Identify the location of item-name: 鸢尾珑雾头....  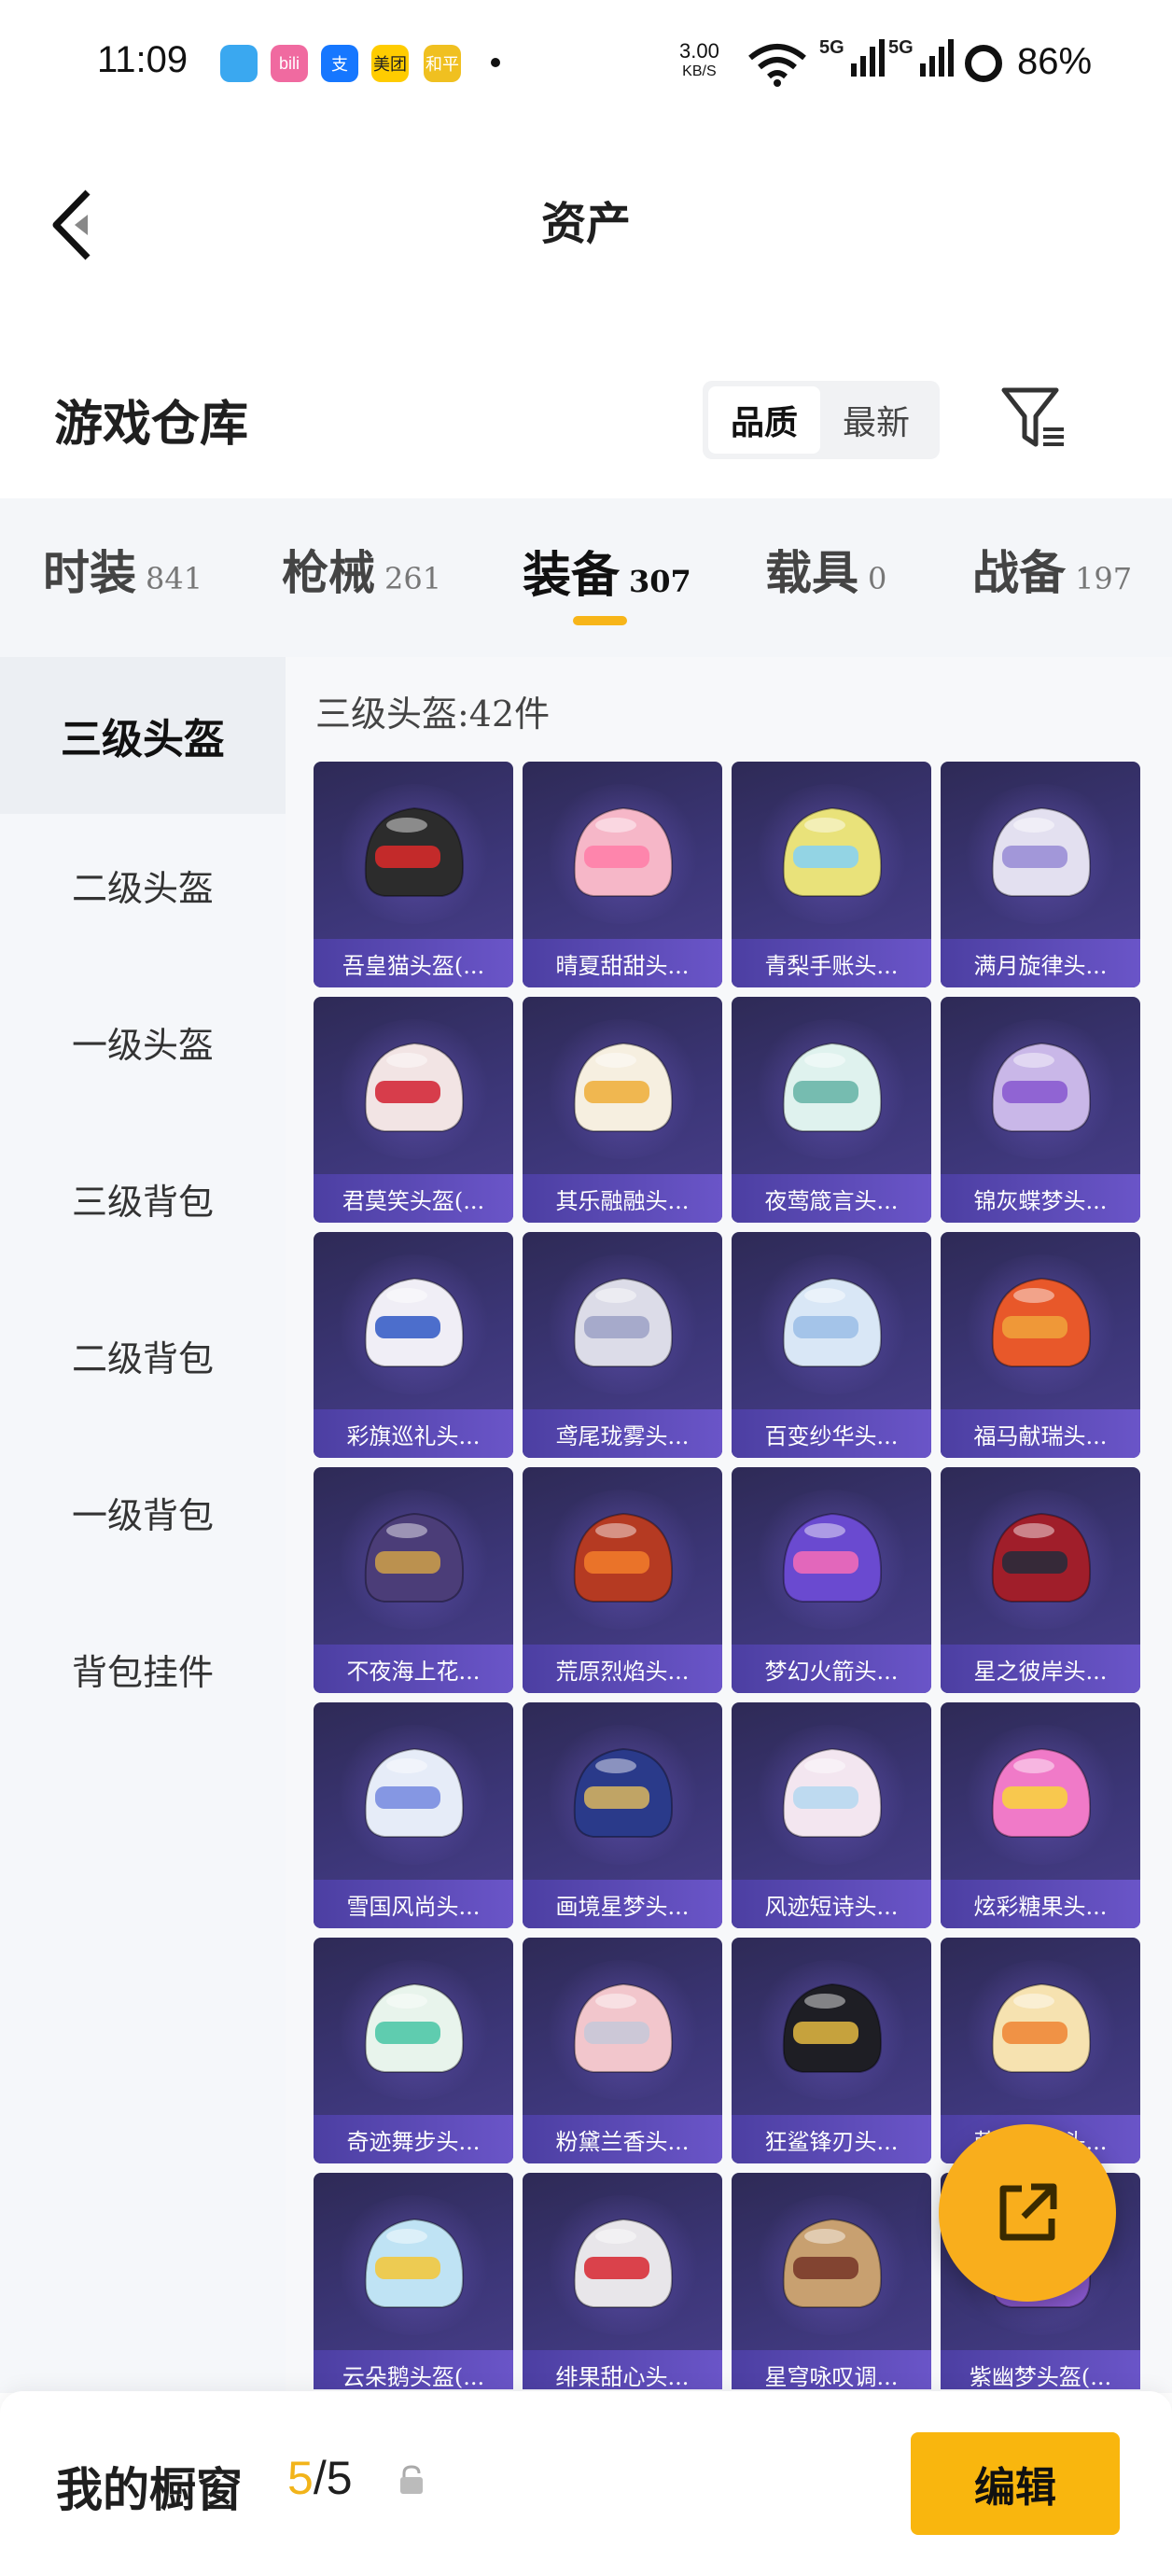
(622, 1433).